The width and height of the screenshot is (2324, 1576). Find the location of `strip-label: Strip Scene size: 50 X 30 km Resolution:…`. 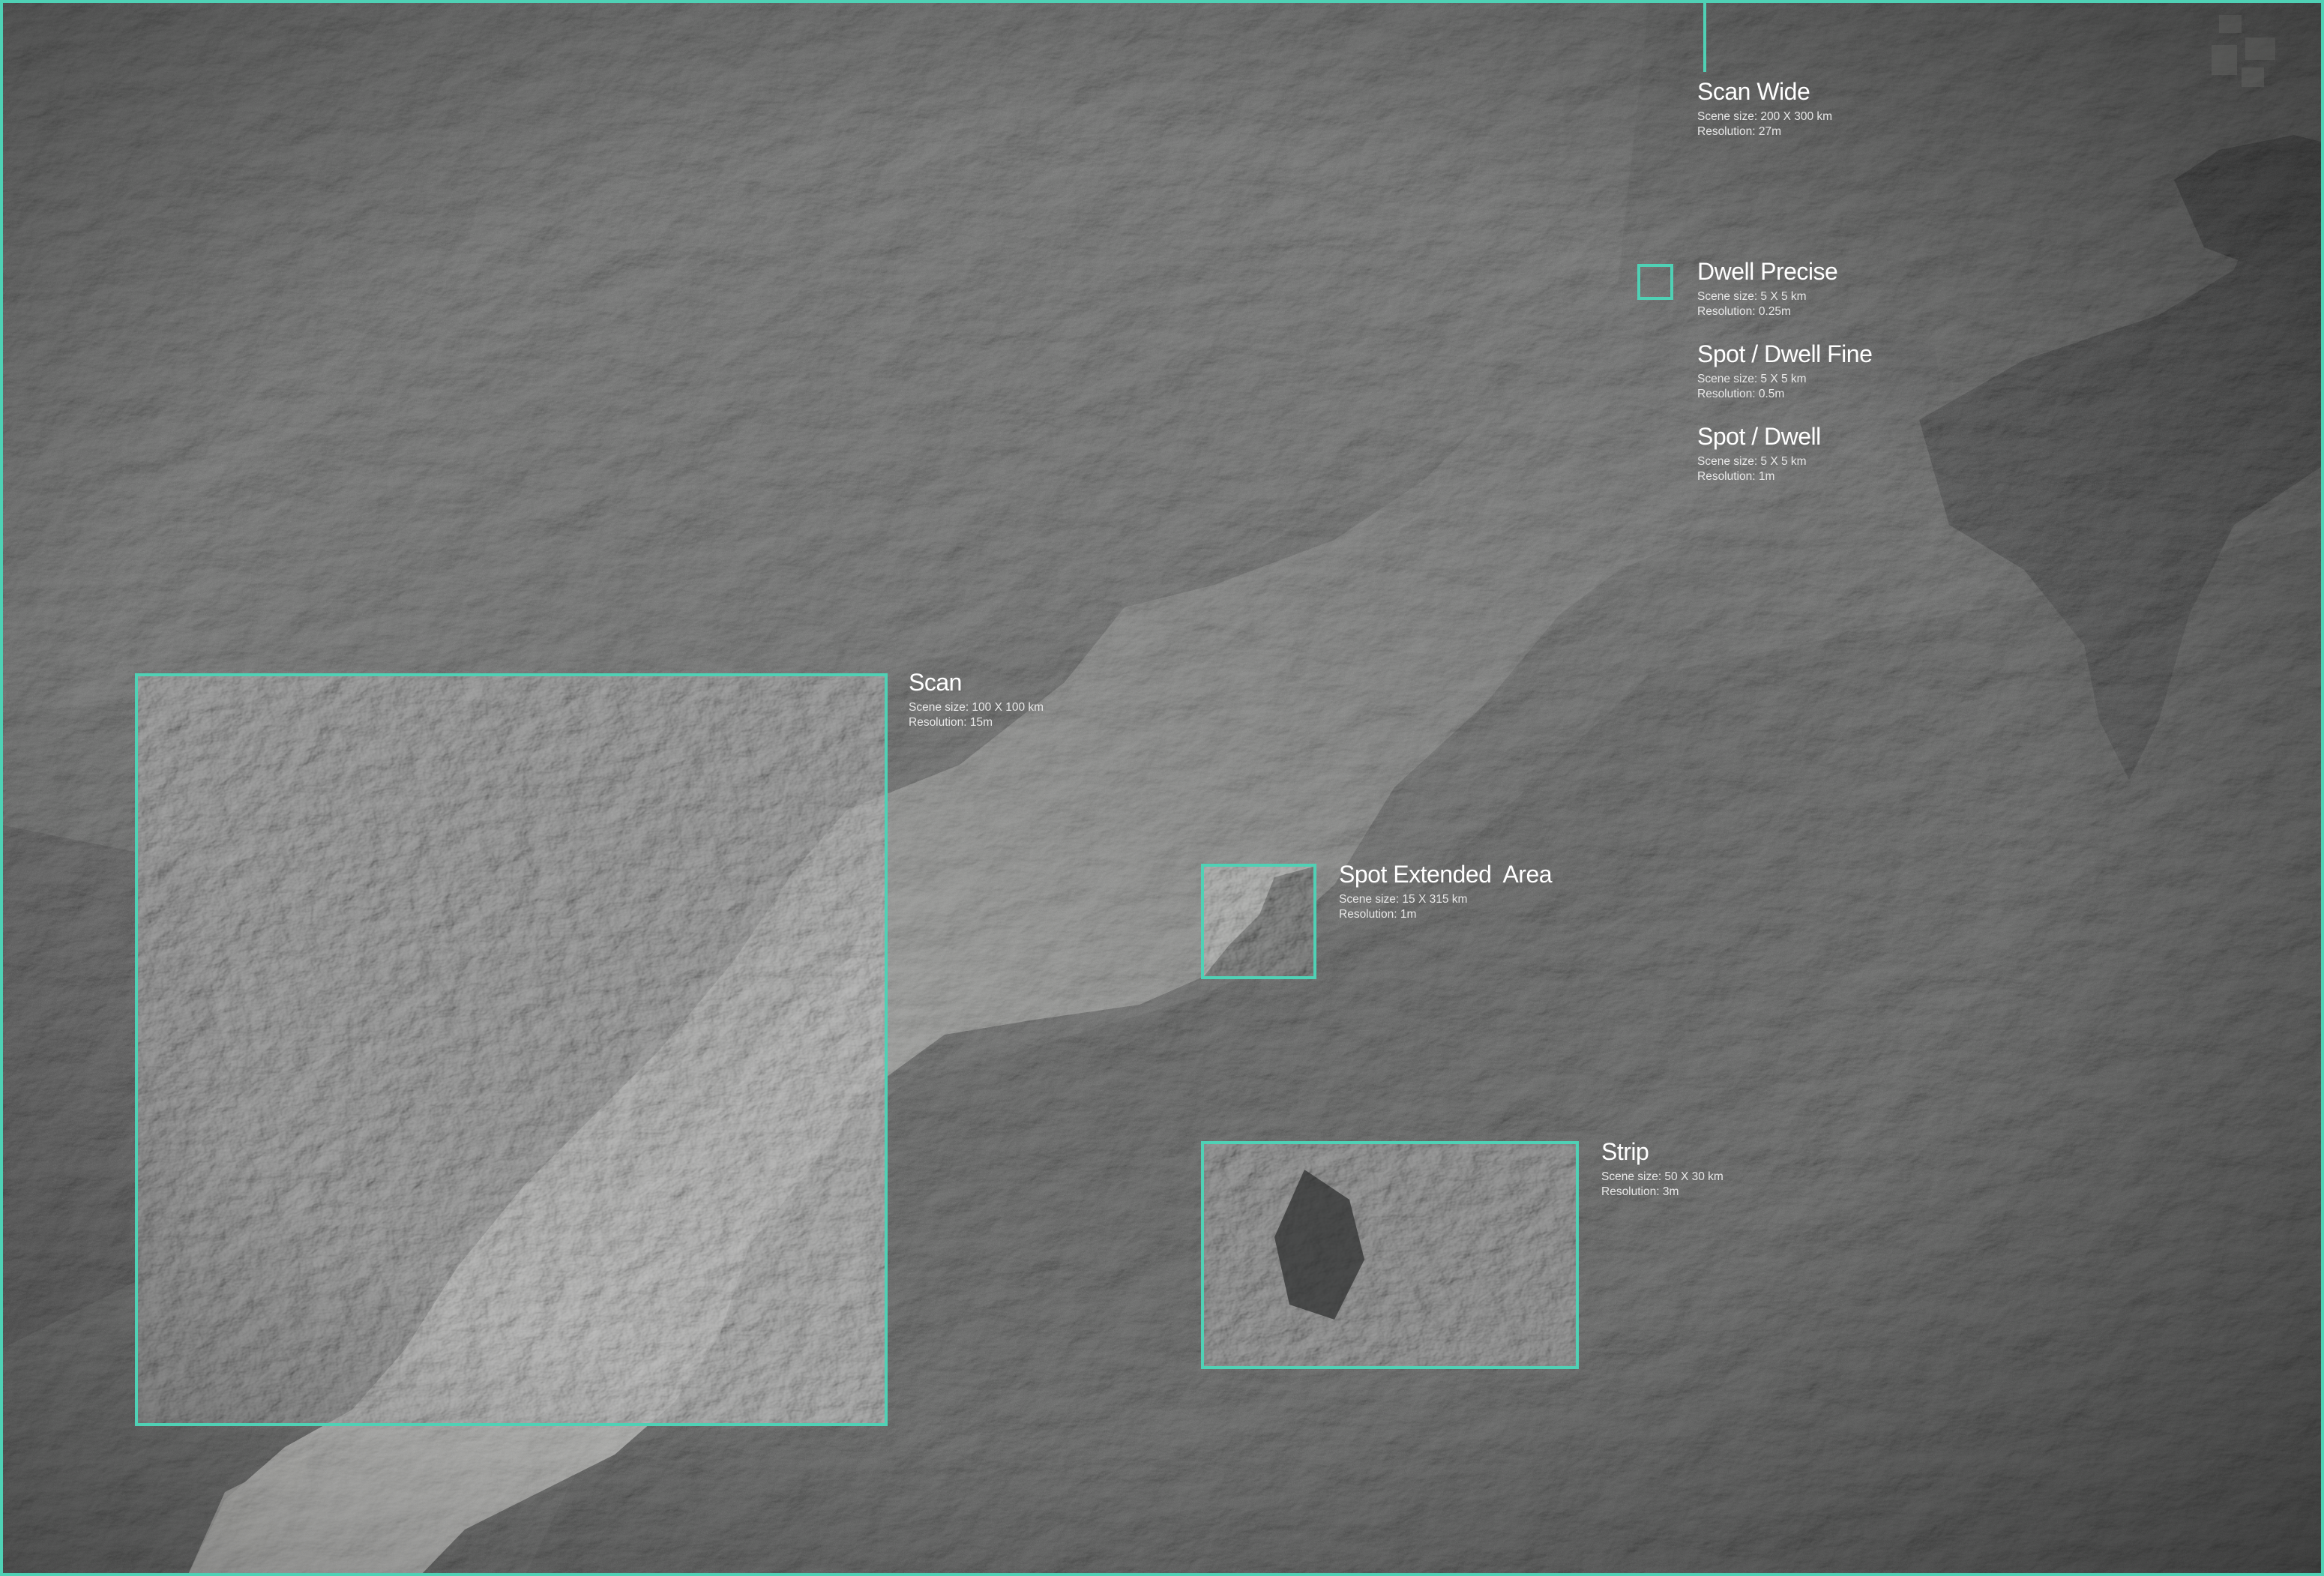

strip-label: Strip Scene size: 50 X 30 km Resolution:… is located at coordinates (1662, 1170).